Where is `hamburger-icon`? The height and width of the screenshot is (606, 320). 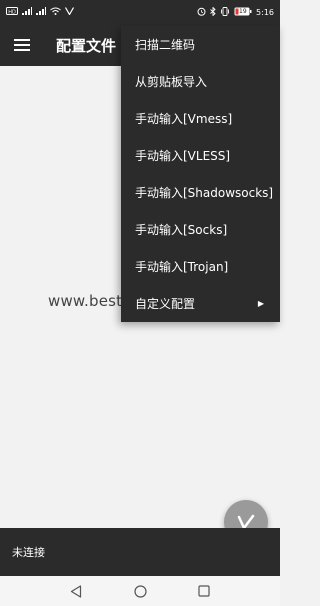 hamburger-icon is located at coordinates (22, 45).